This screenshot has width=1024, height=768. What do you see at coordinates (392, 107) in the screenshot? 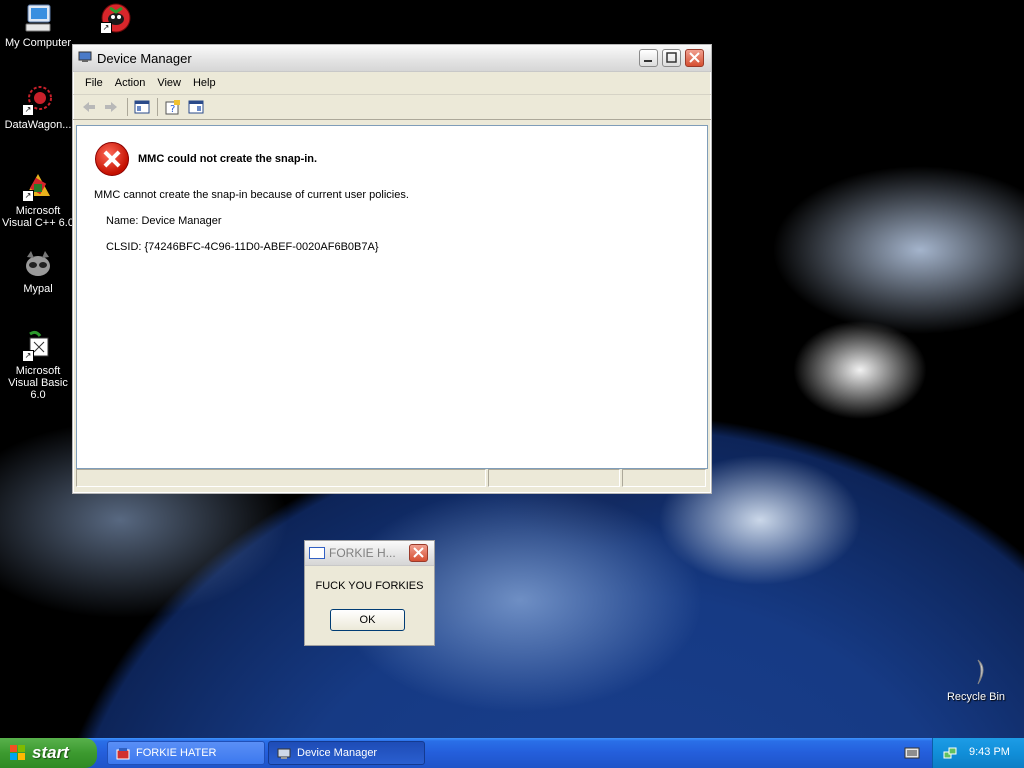
I see `toolbar: ?` at bounding box center [392, 107].